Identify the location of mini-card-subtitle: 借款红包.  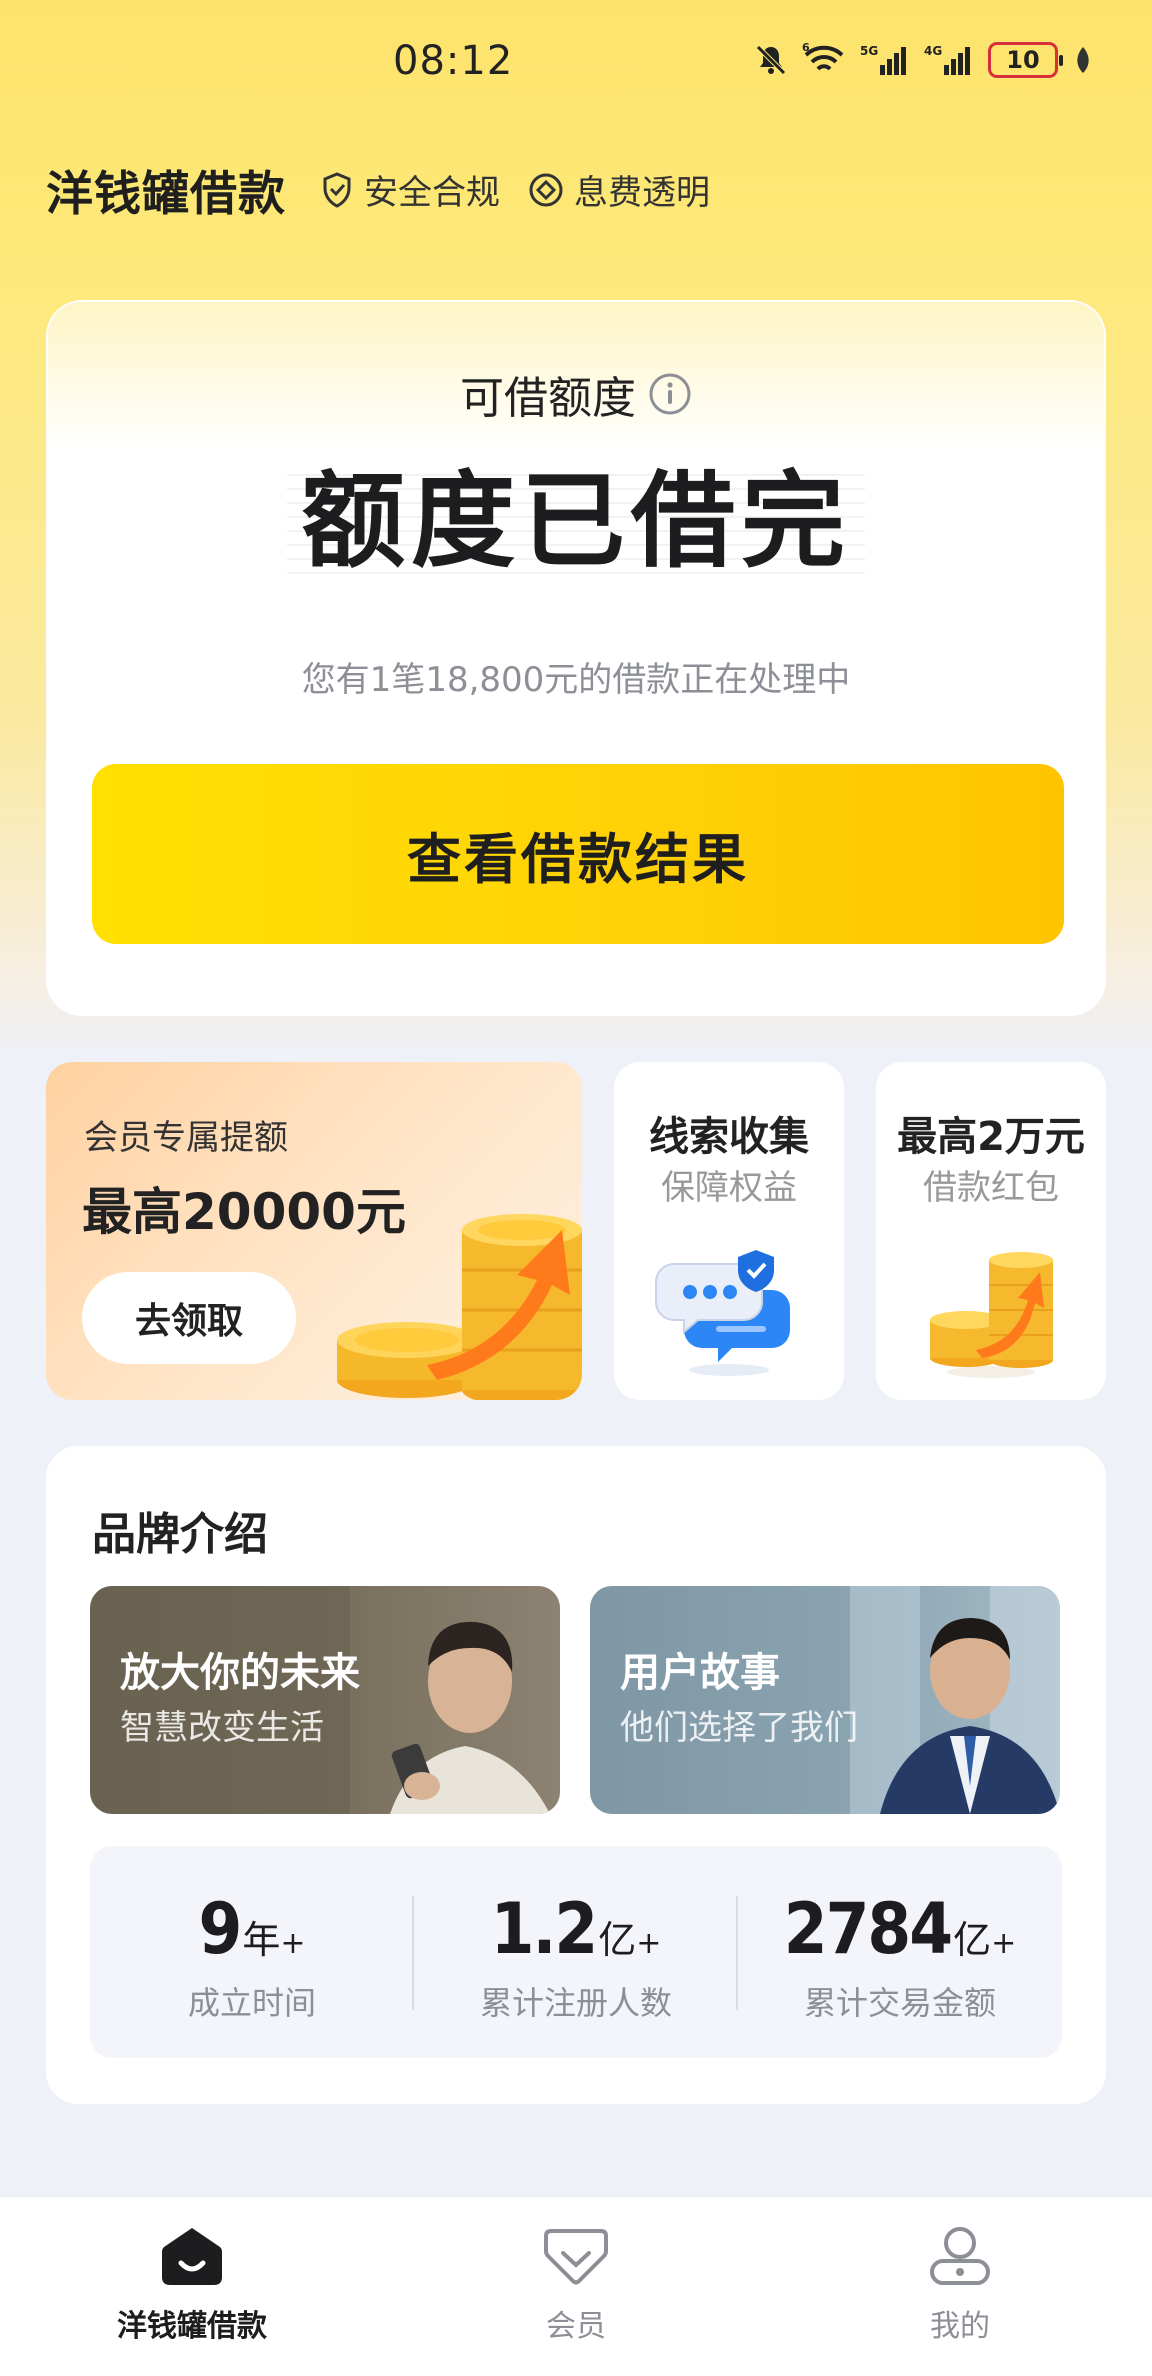
(991, 1188).